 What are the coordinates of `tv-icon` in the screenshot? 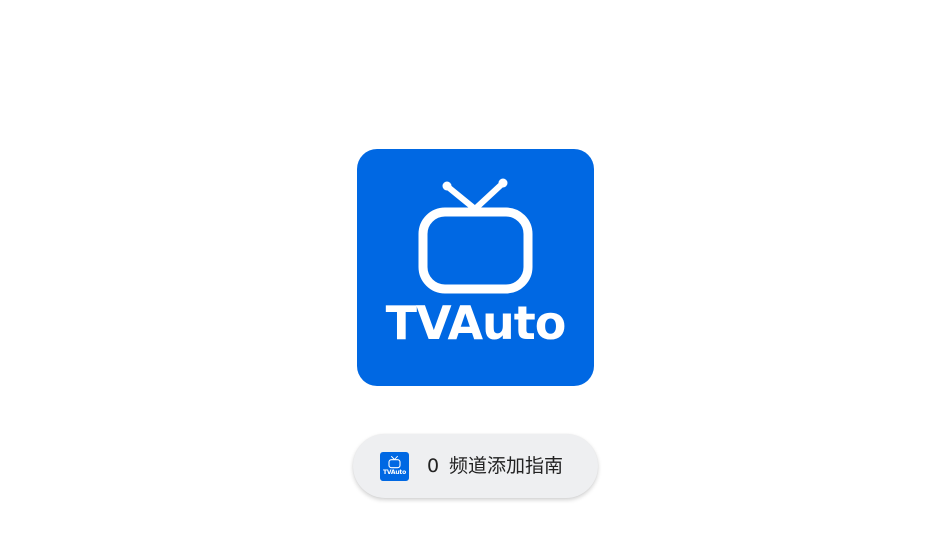 It's located at (475, 236).